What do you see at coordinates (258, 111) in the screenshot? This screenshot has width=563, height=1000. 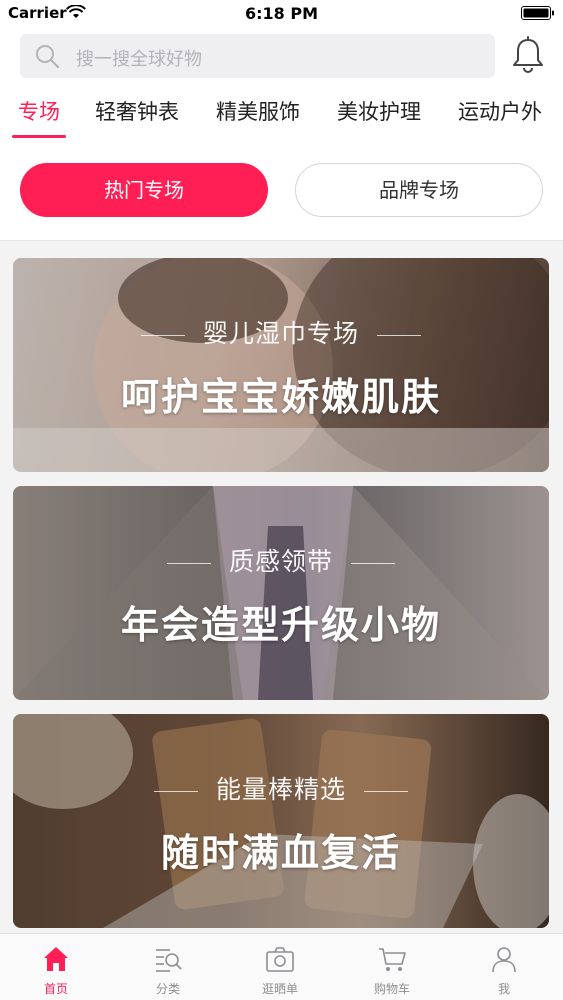 I see `category-tab-apparel: 精美服饰` at bounding box center [258, 111].